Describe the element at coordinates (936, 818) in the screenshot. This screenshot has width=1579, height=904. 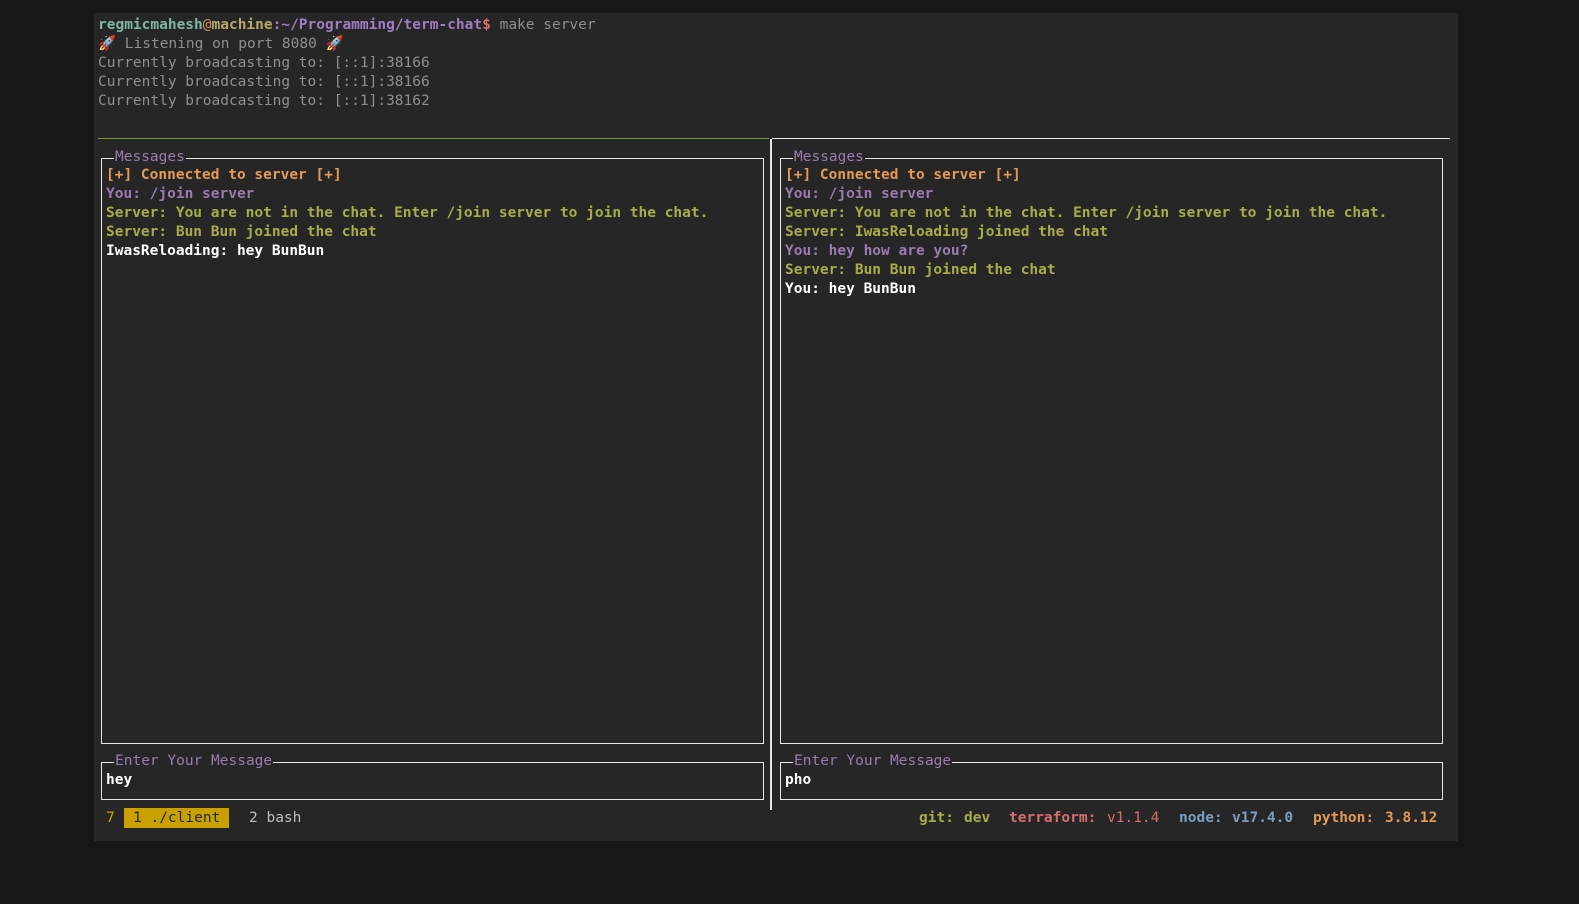
I see `git-label: git:` at that location.